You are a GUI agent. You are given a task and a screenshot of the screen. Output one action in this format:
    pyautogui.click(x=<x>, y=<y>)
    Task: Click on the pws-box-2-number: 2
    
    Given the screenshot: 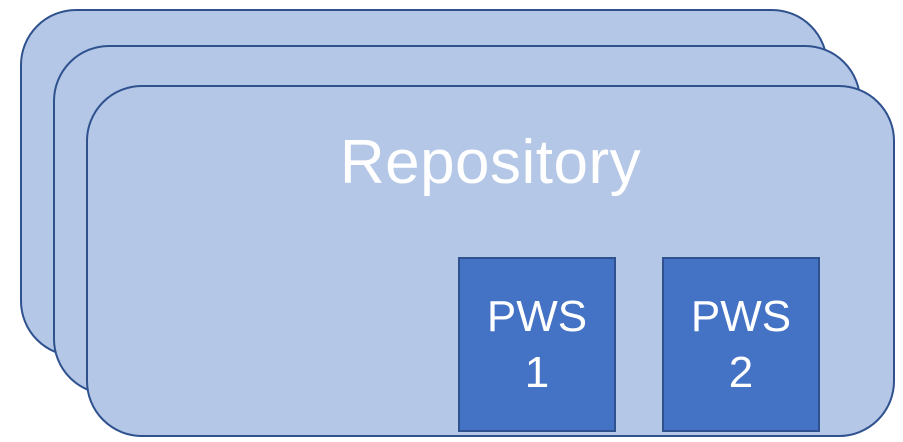 What is the action you would take?
    pyautogui.click(x=741, y=372)
    